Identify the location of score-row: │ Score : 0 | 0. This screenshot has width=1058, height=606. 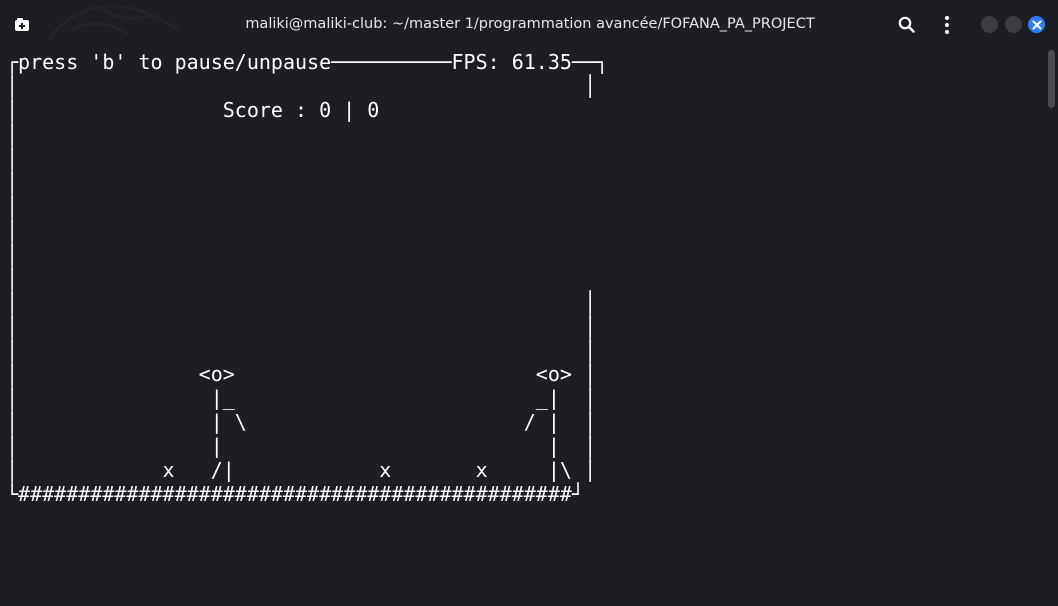
(301, 110).